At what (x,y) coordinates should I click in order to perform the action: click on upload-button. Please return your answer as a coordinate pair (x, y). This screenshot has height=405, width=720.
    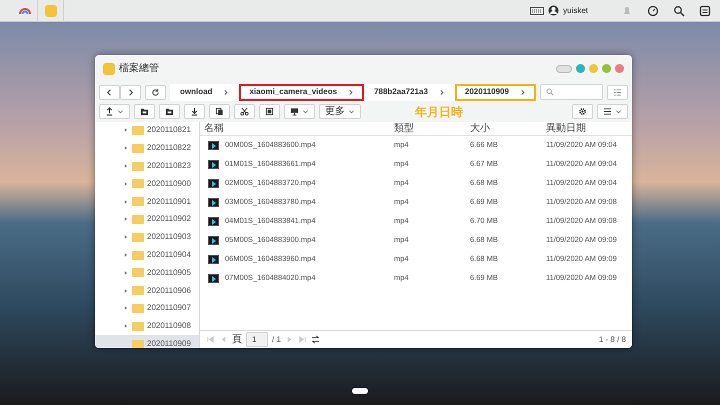
    Looking at the image, I should click on (114, 112).